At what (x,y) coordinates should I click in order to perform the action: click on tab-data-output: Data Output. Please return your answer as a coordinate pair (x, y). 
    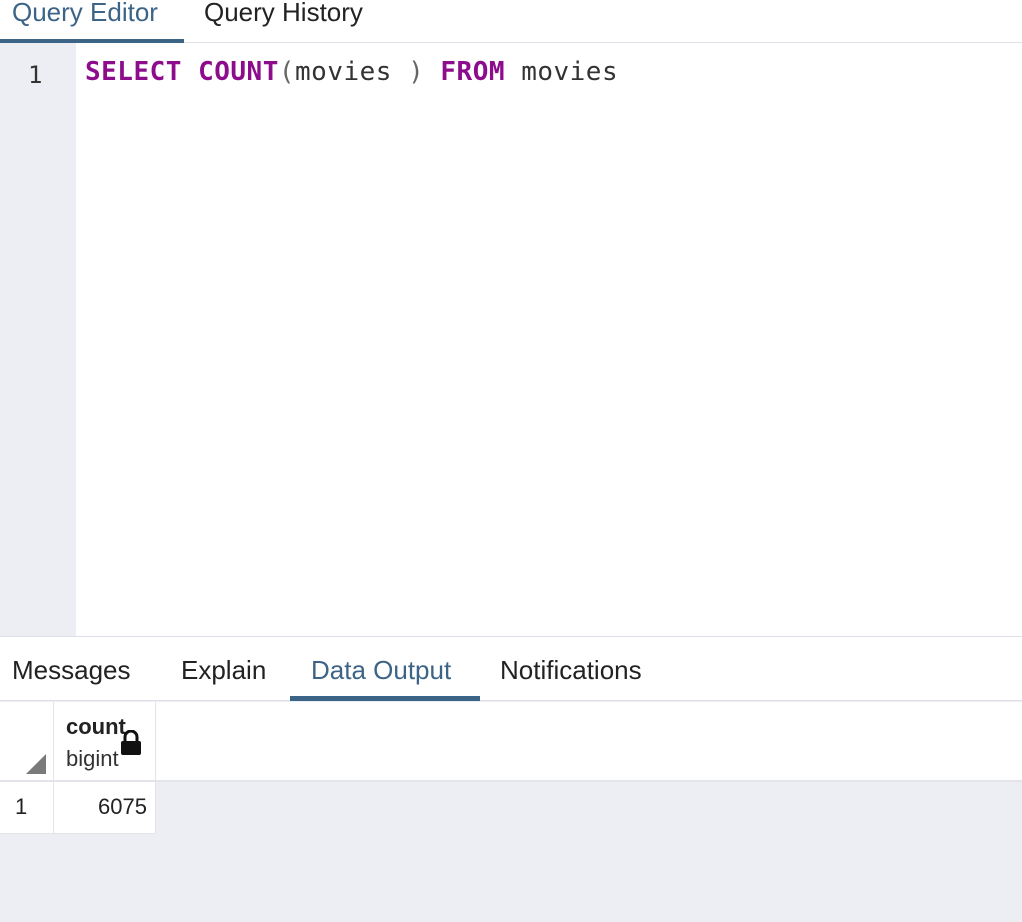
    Looking at the image, I should click on (381, 670).